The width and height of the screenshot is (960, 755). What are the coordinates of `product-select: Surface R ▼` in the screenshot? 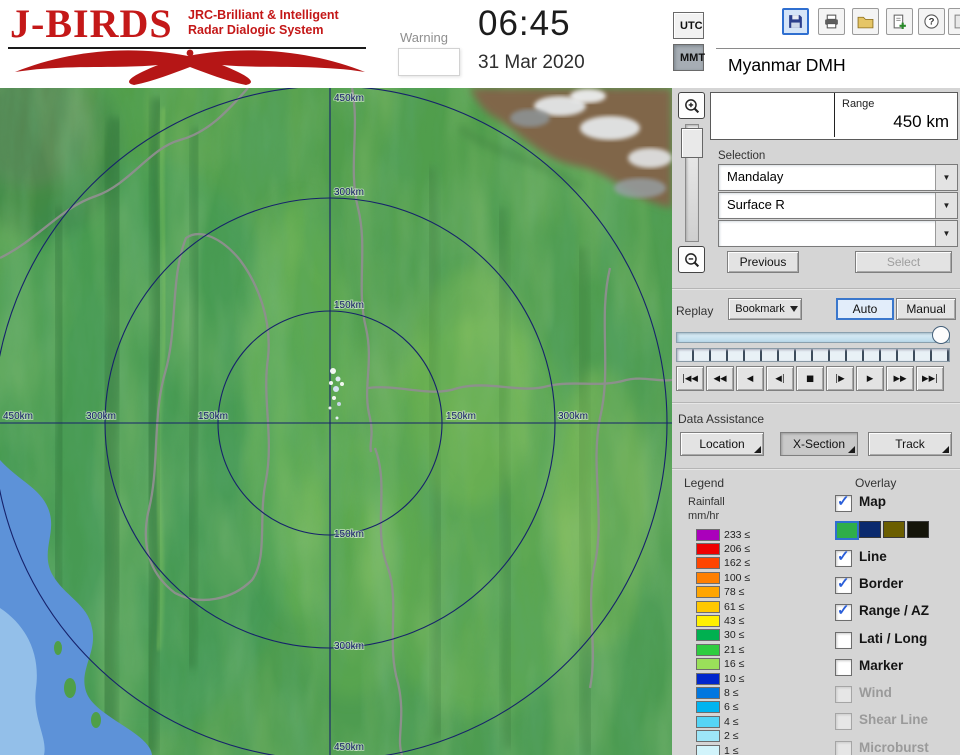 It's located at (838, 205).